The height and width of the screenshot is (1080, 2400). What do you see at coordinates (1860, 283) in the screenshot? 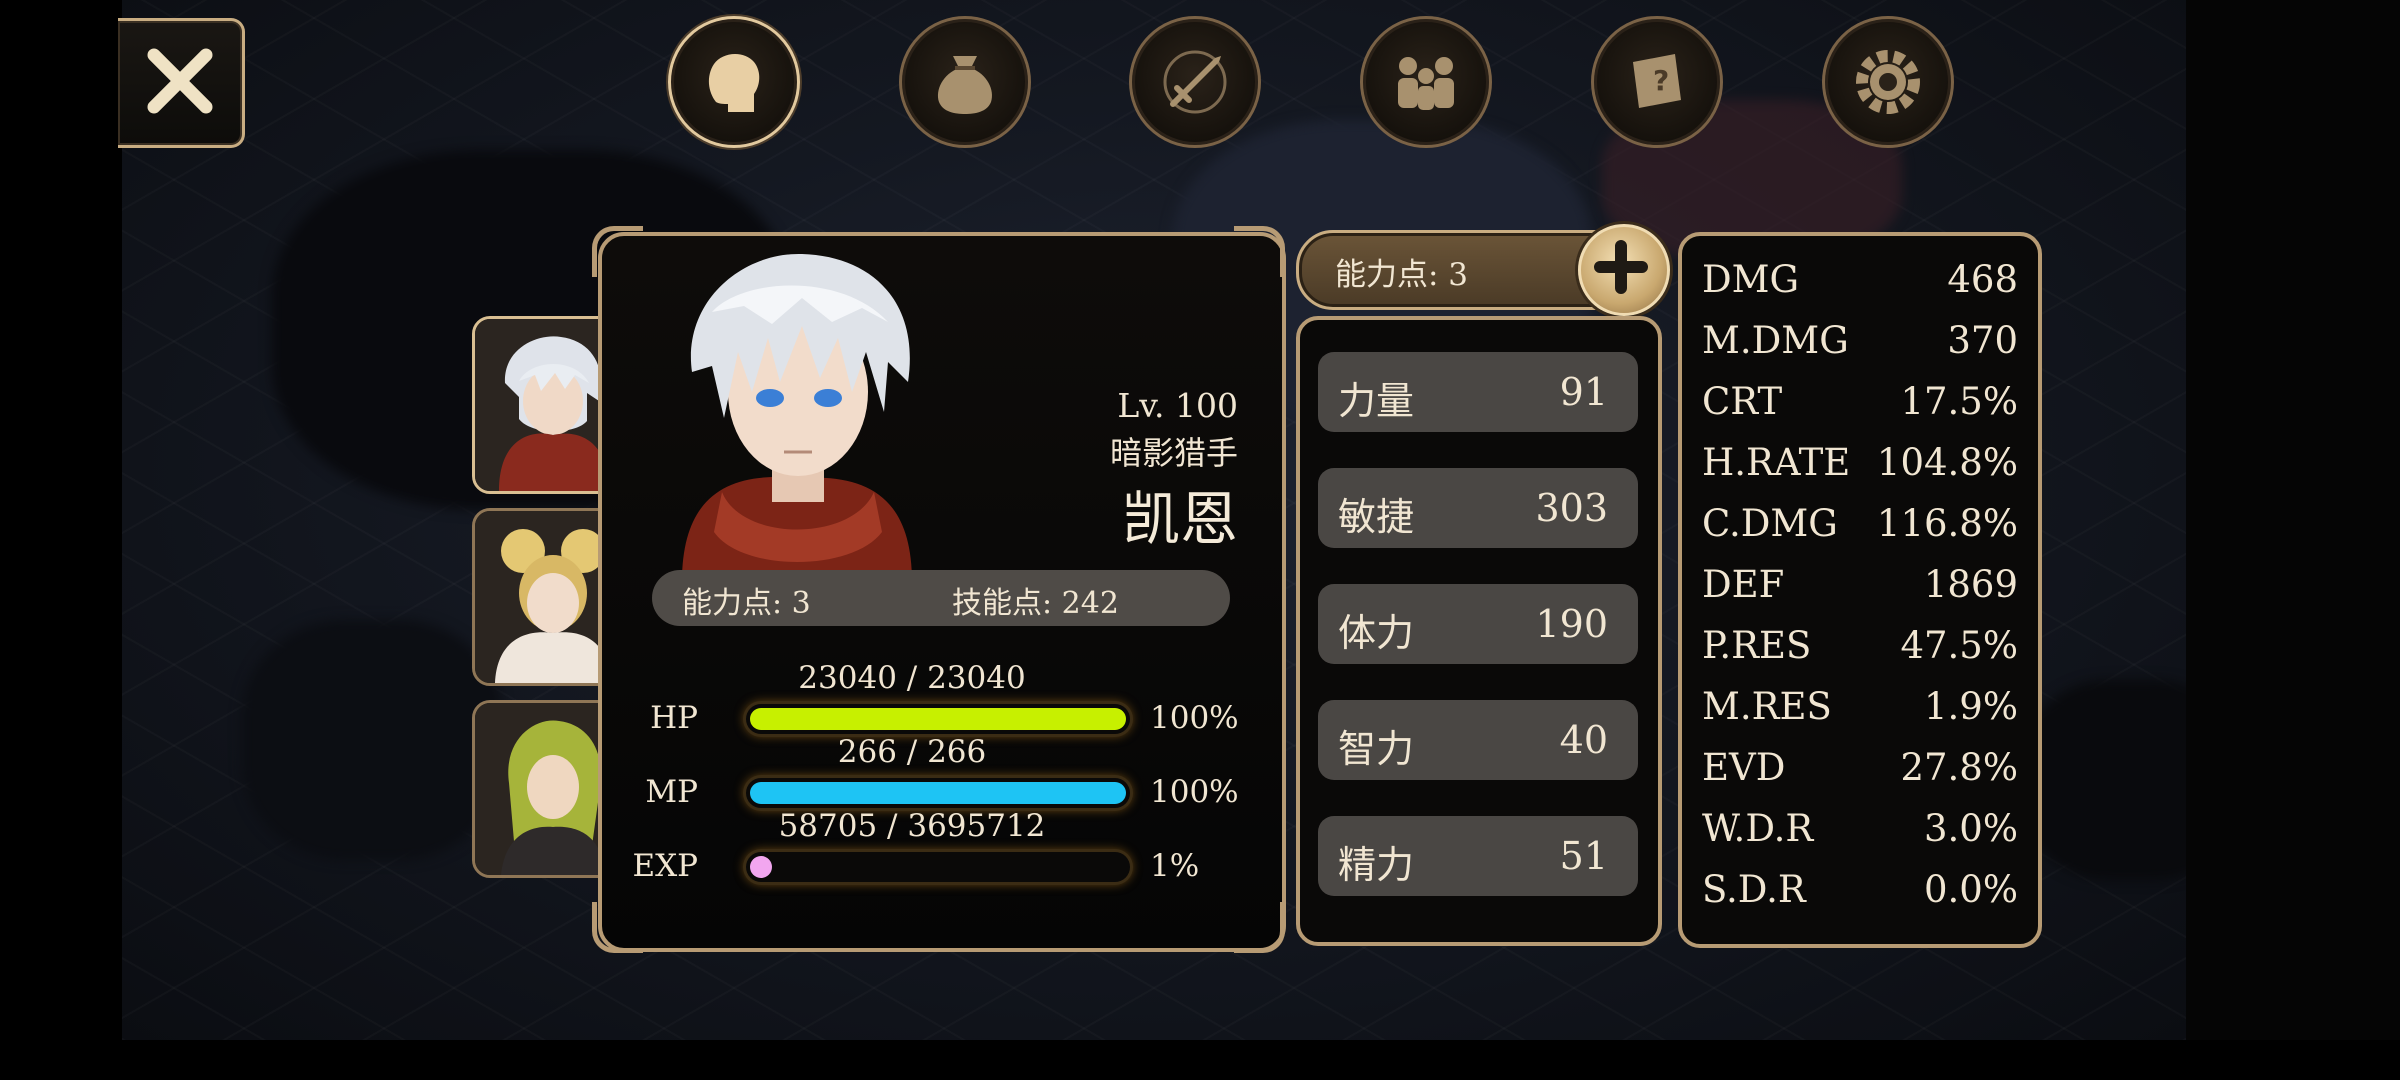
I see `attribute-row: DMG 468` at bounding box center [1860, 283].